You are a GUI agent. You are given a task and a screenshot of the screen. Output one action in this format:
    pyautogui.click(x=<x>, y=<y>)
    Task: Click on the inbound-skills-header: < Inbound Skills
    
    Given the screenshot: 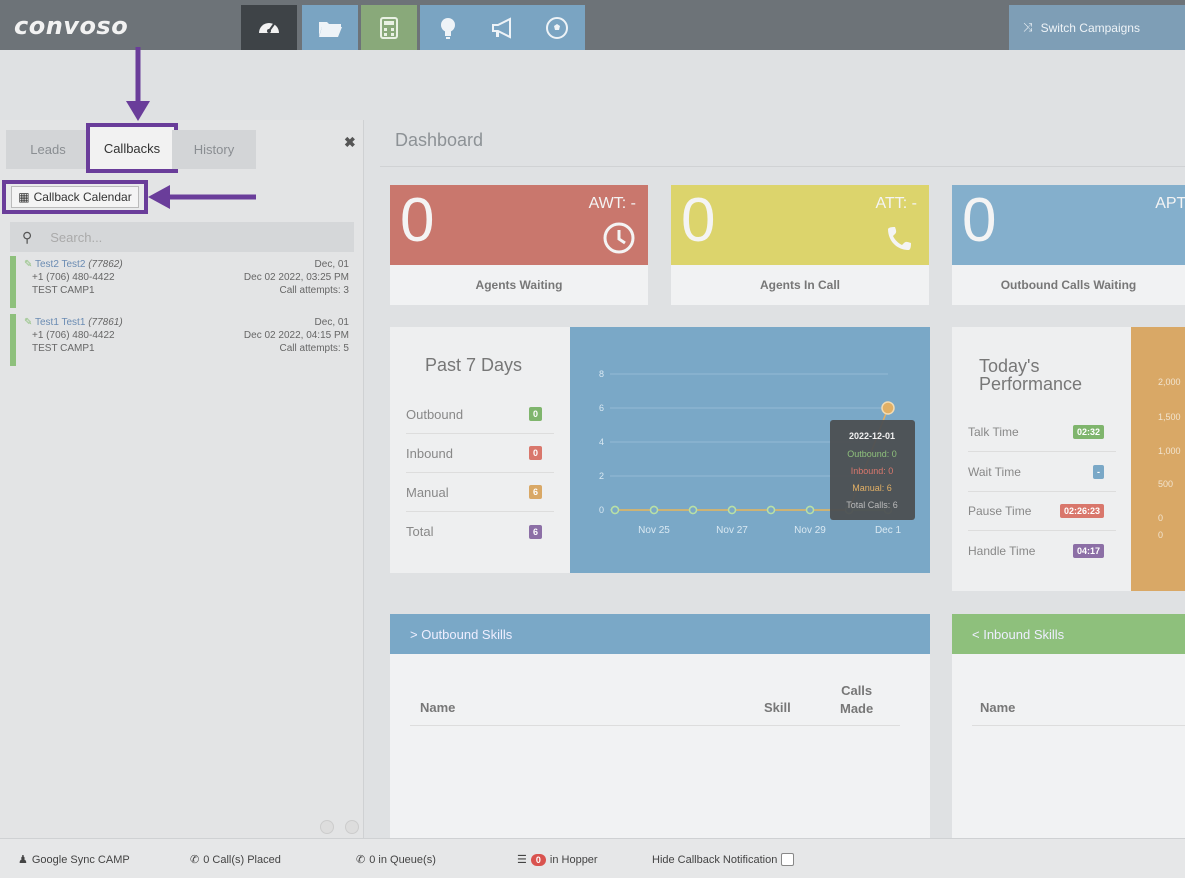 What is the action you would take?
    pyautogui.click(x=1068, y=634)
    